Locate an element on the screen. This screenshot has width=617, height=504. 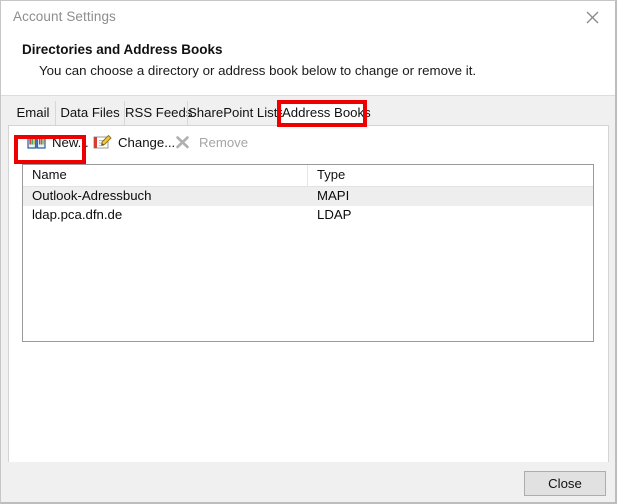
tab-email: Email is located at coordinates (33, 113).